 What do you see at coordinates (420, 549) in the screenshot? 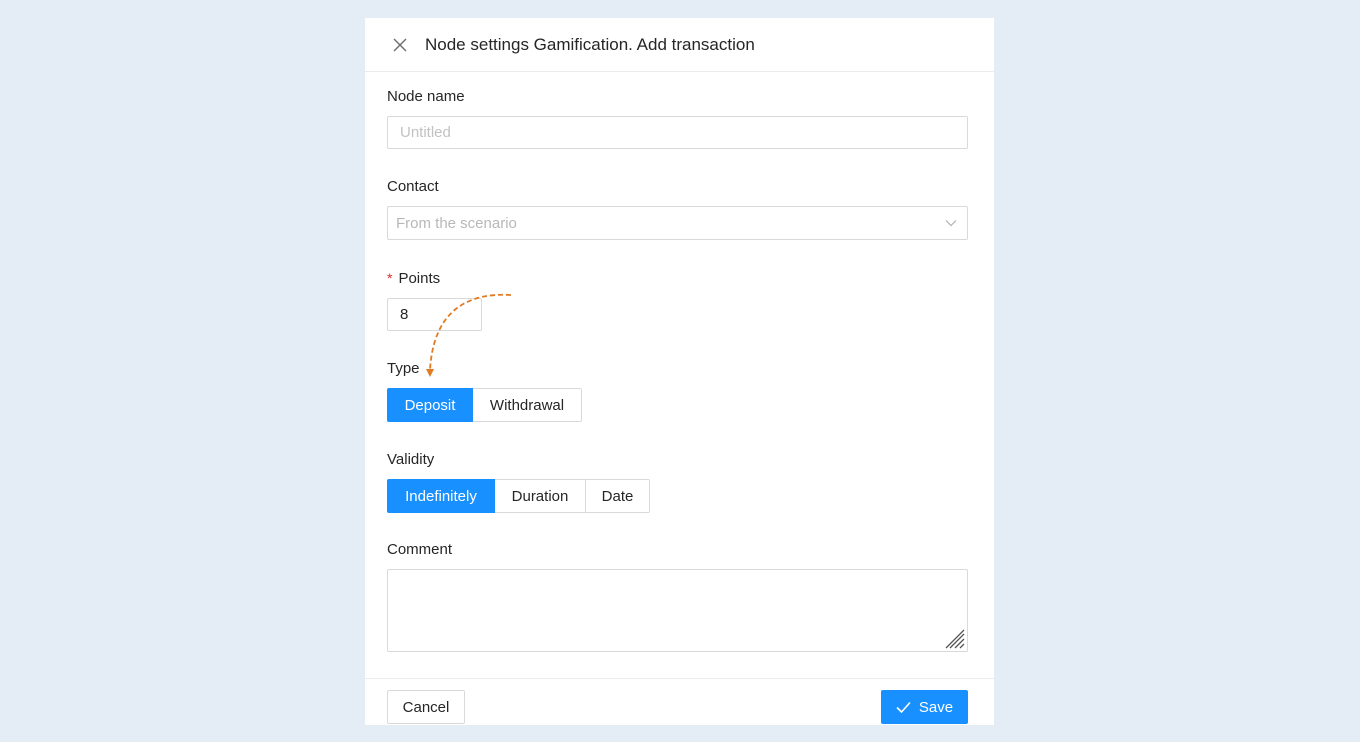
I see `comment-label: Comment` at bounding box center [420, 549].